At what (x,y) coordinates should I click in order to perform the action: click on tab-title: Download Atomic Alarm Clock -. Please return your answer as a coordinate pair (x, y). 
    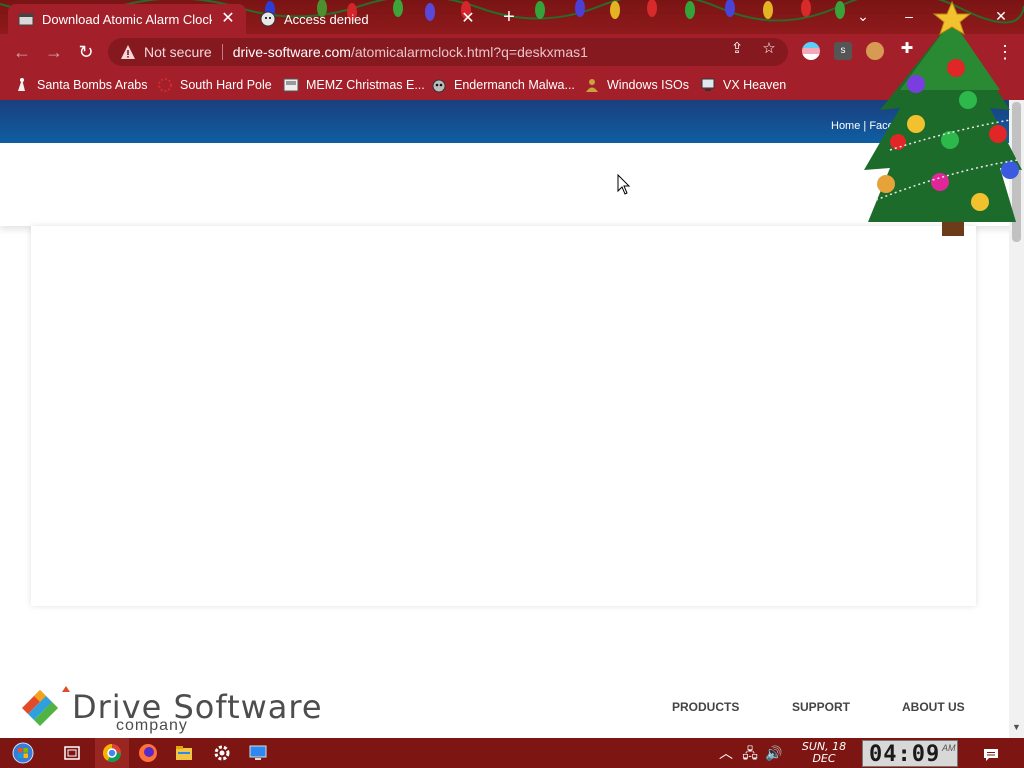
    Looking at the image, I should click on (127, 19).